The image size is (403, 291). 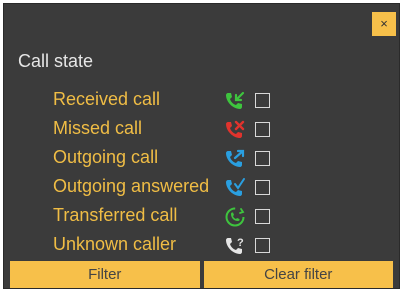 I want to click on call-state-row-received: Received call, so click(x=201, y=101).